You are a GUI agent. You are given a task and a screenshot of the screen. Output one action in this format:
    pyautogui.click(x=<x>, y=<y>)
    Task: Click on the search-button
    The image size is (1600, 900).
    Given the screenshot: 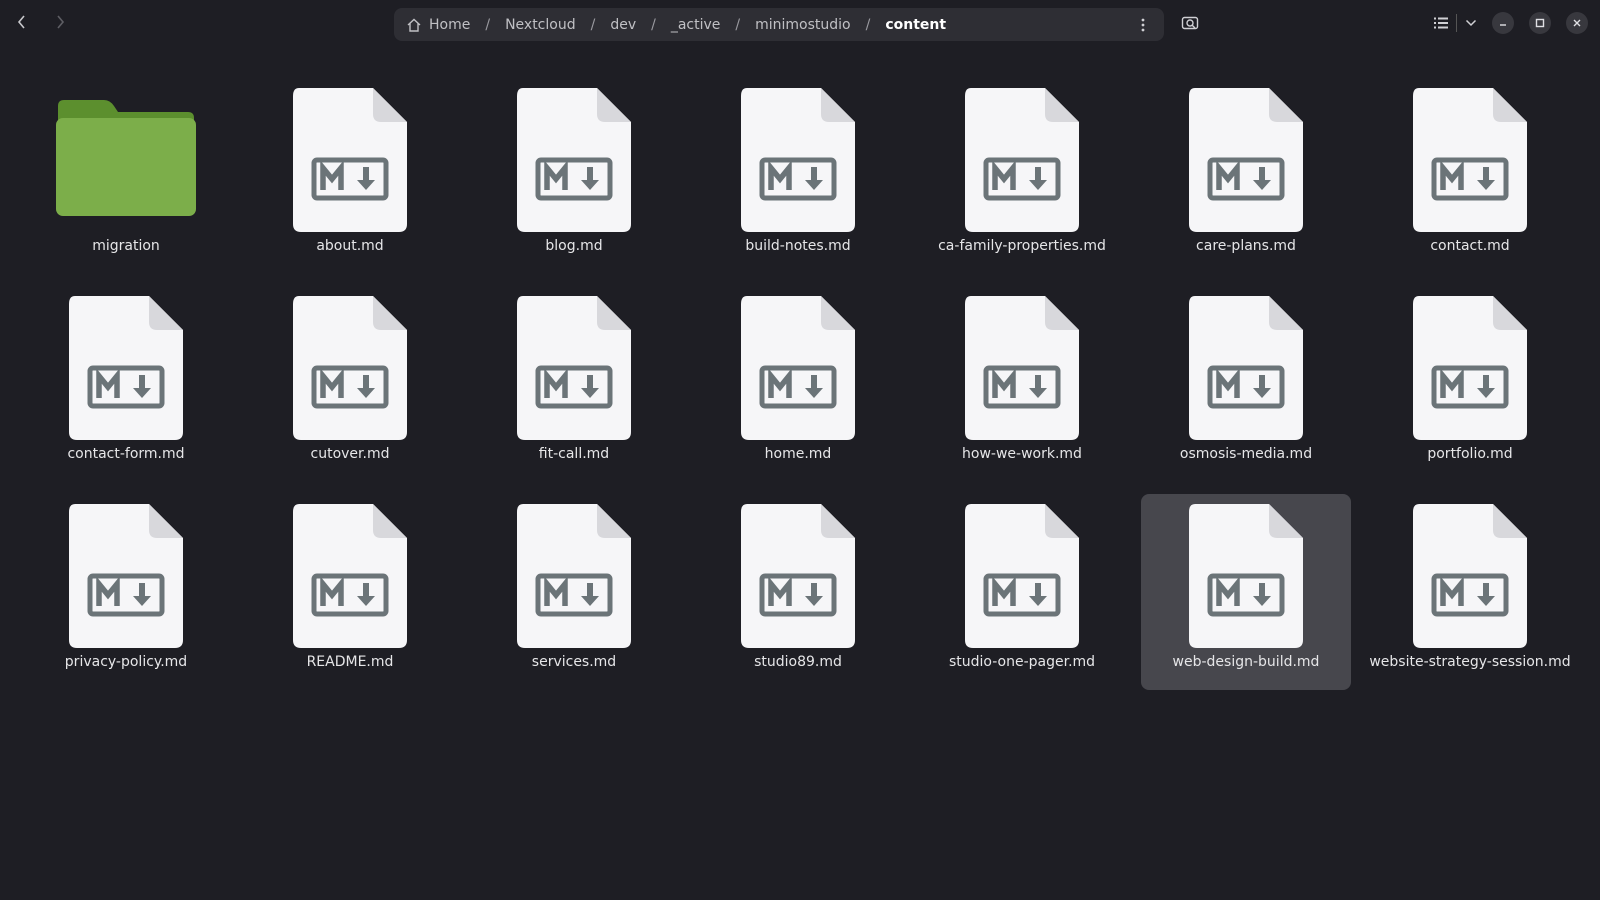 What is the action you would take?
    pyautogui.click(x=1190, y=23)
    